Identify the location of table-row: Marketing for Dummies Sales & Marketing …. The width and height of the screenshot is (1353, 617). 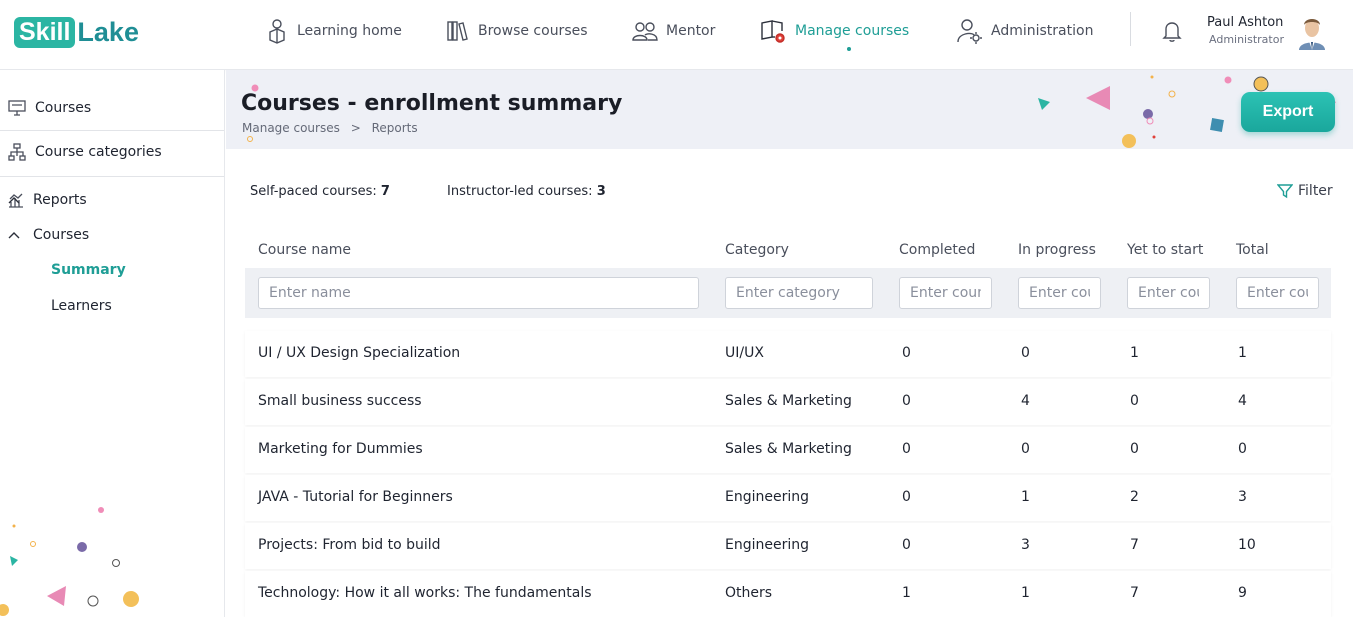
(788, 450).